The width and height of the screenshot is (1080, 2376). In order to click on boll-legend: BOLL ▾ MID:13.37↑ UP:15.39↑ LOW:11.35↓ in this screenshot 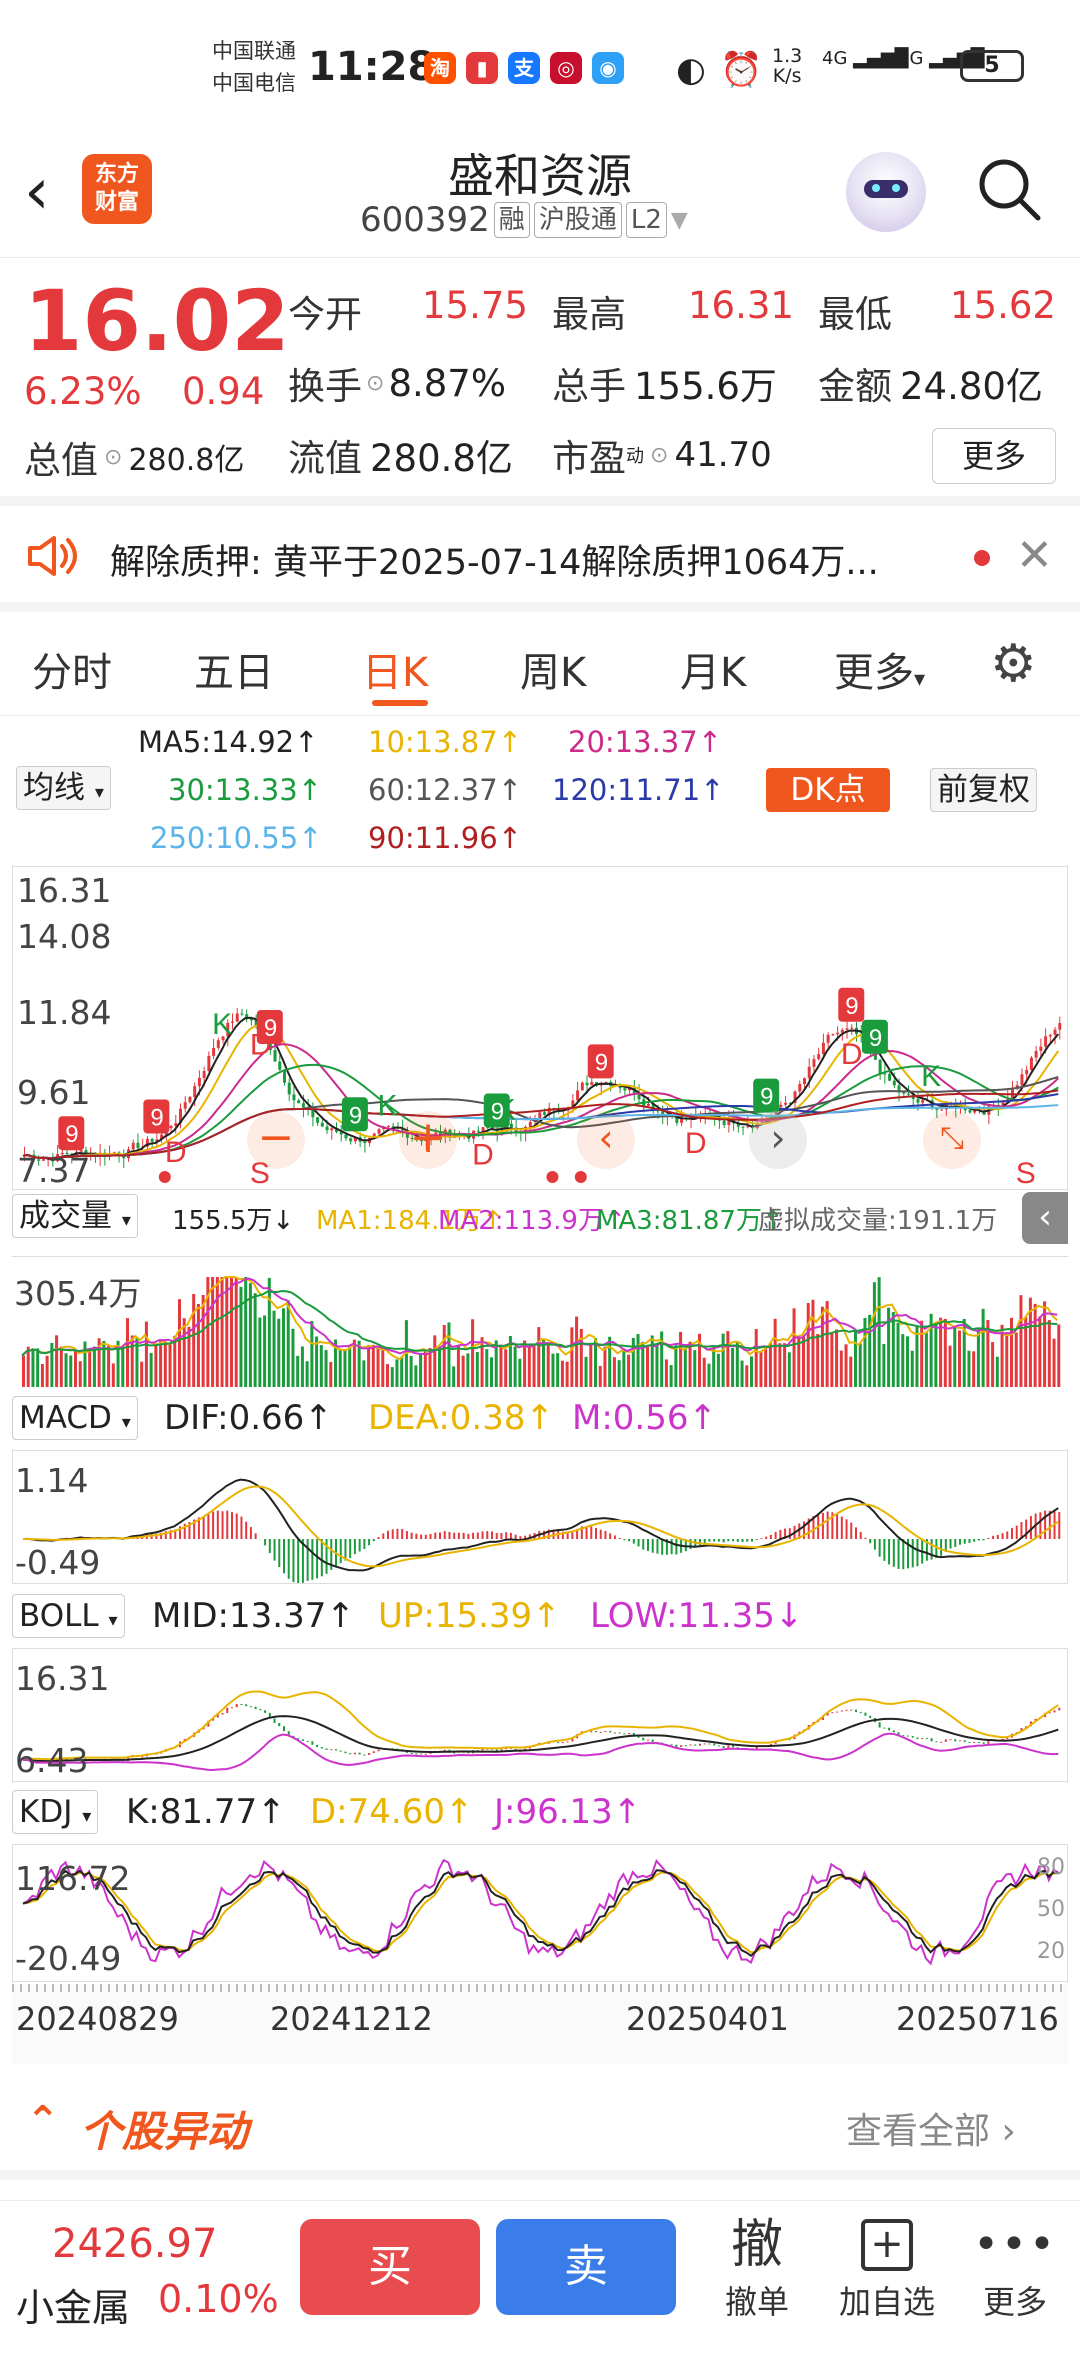, I will do `click(540, 1617)`.